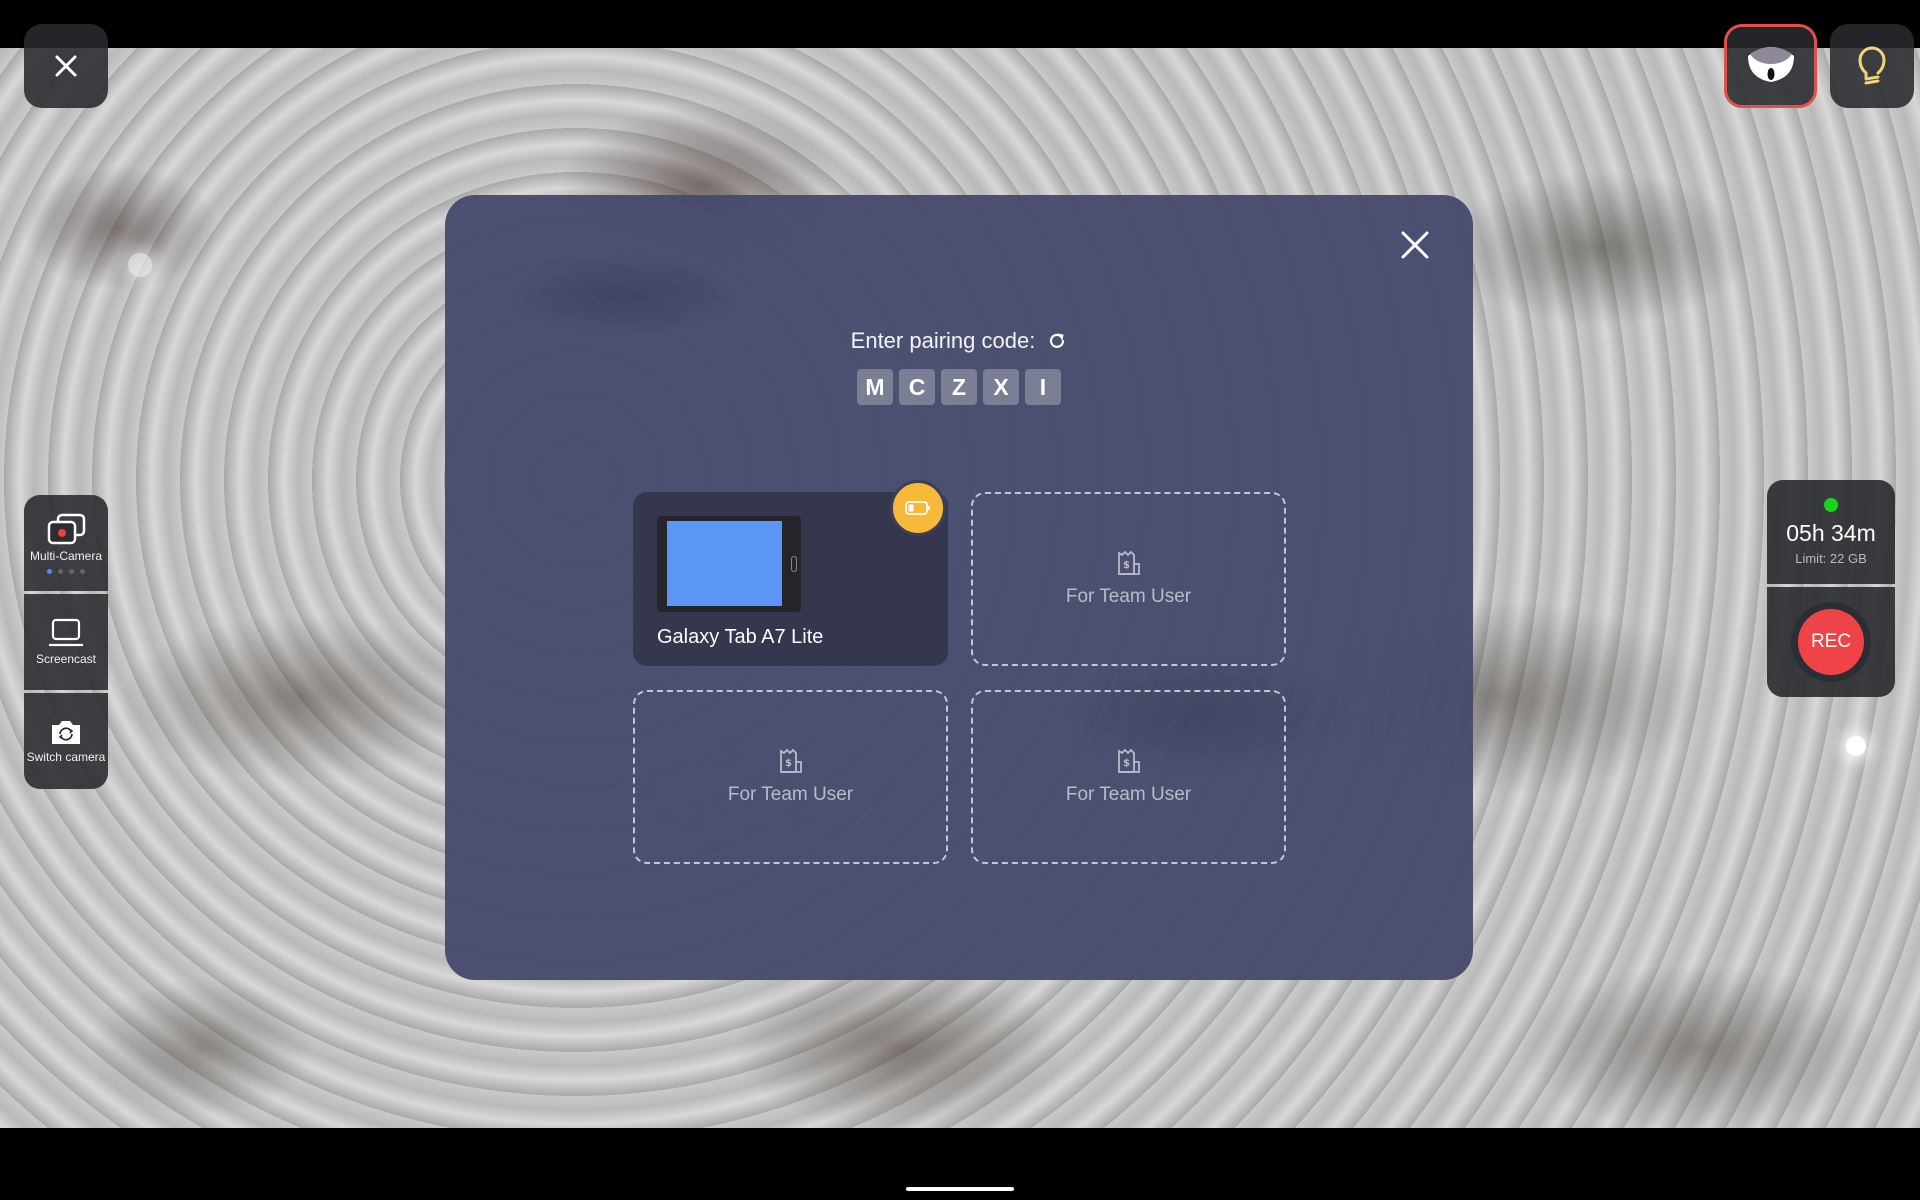 The width and height of the screenshot is (1920, 1200). What do you see at coordinates (960, 1189) in the screenshot?
I see `home-indicator` at bounding box center [960, 1189].